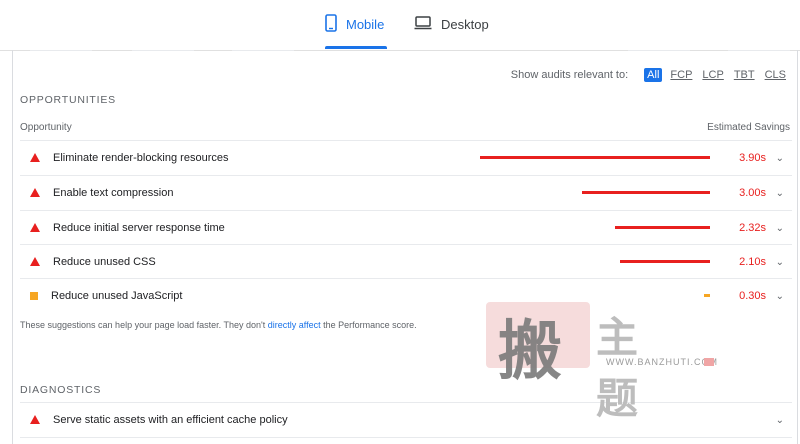  What do you see at coordinates (331, 24) in the screenshot?
I see `mobile-phone-icon` at bounding box center [331, 24].